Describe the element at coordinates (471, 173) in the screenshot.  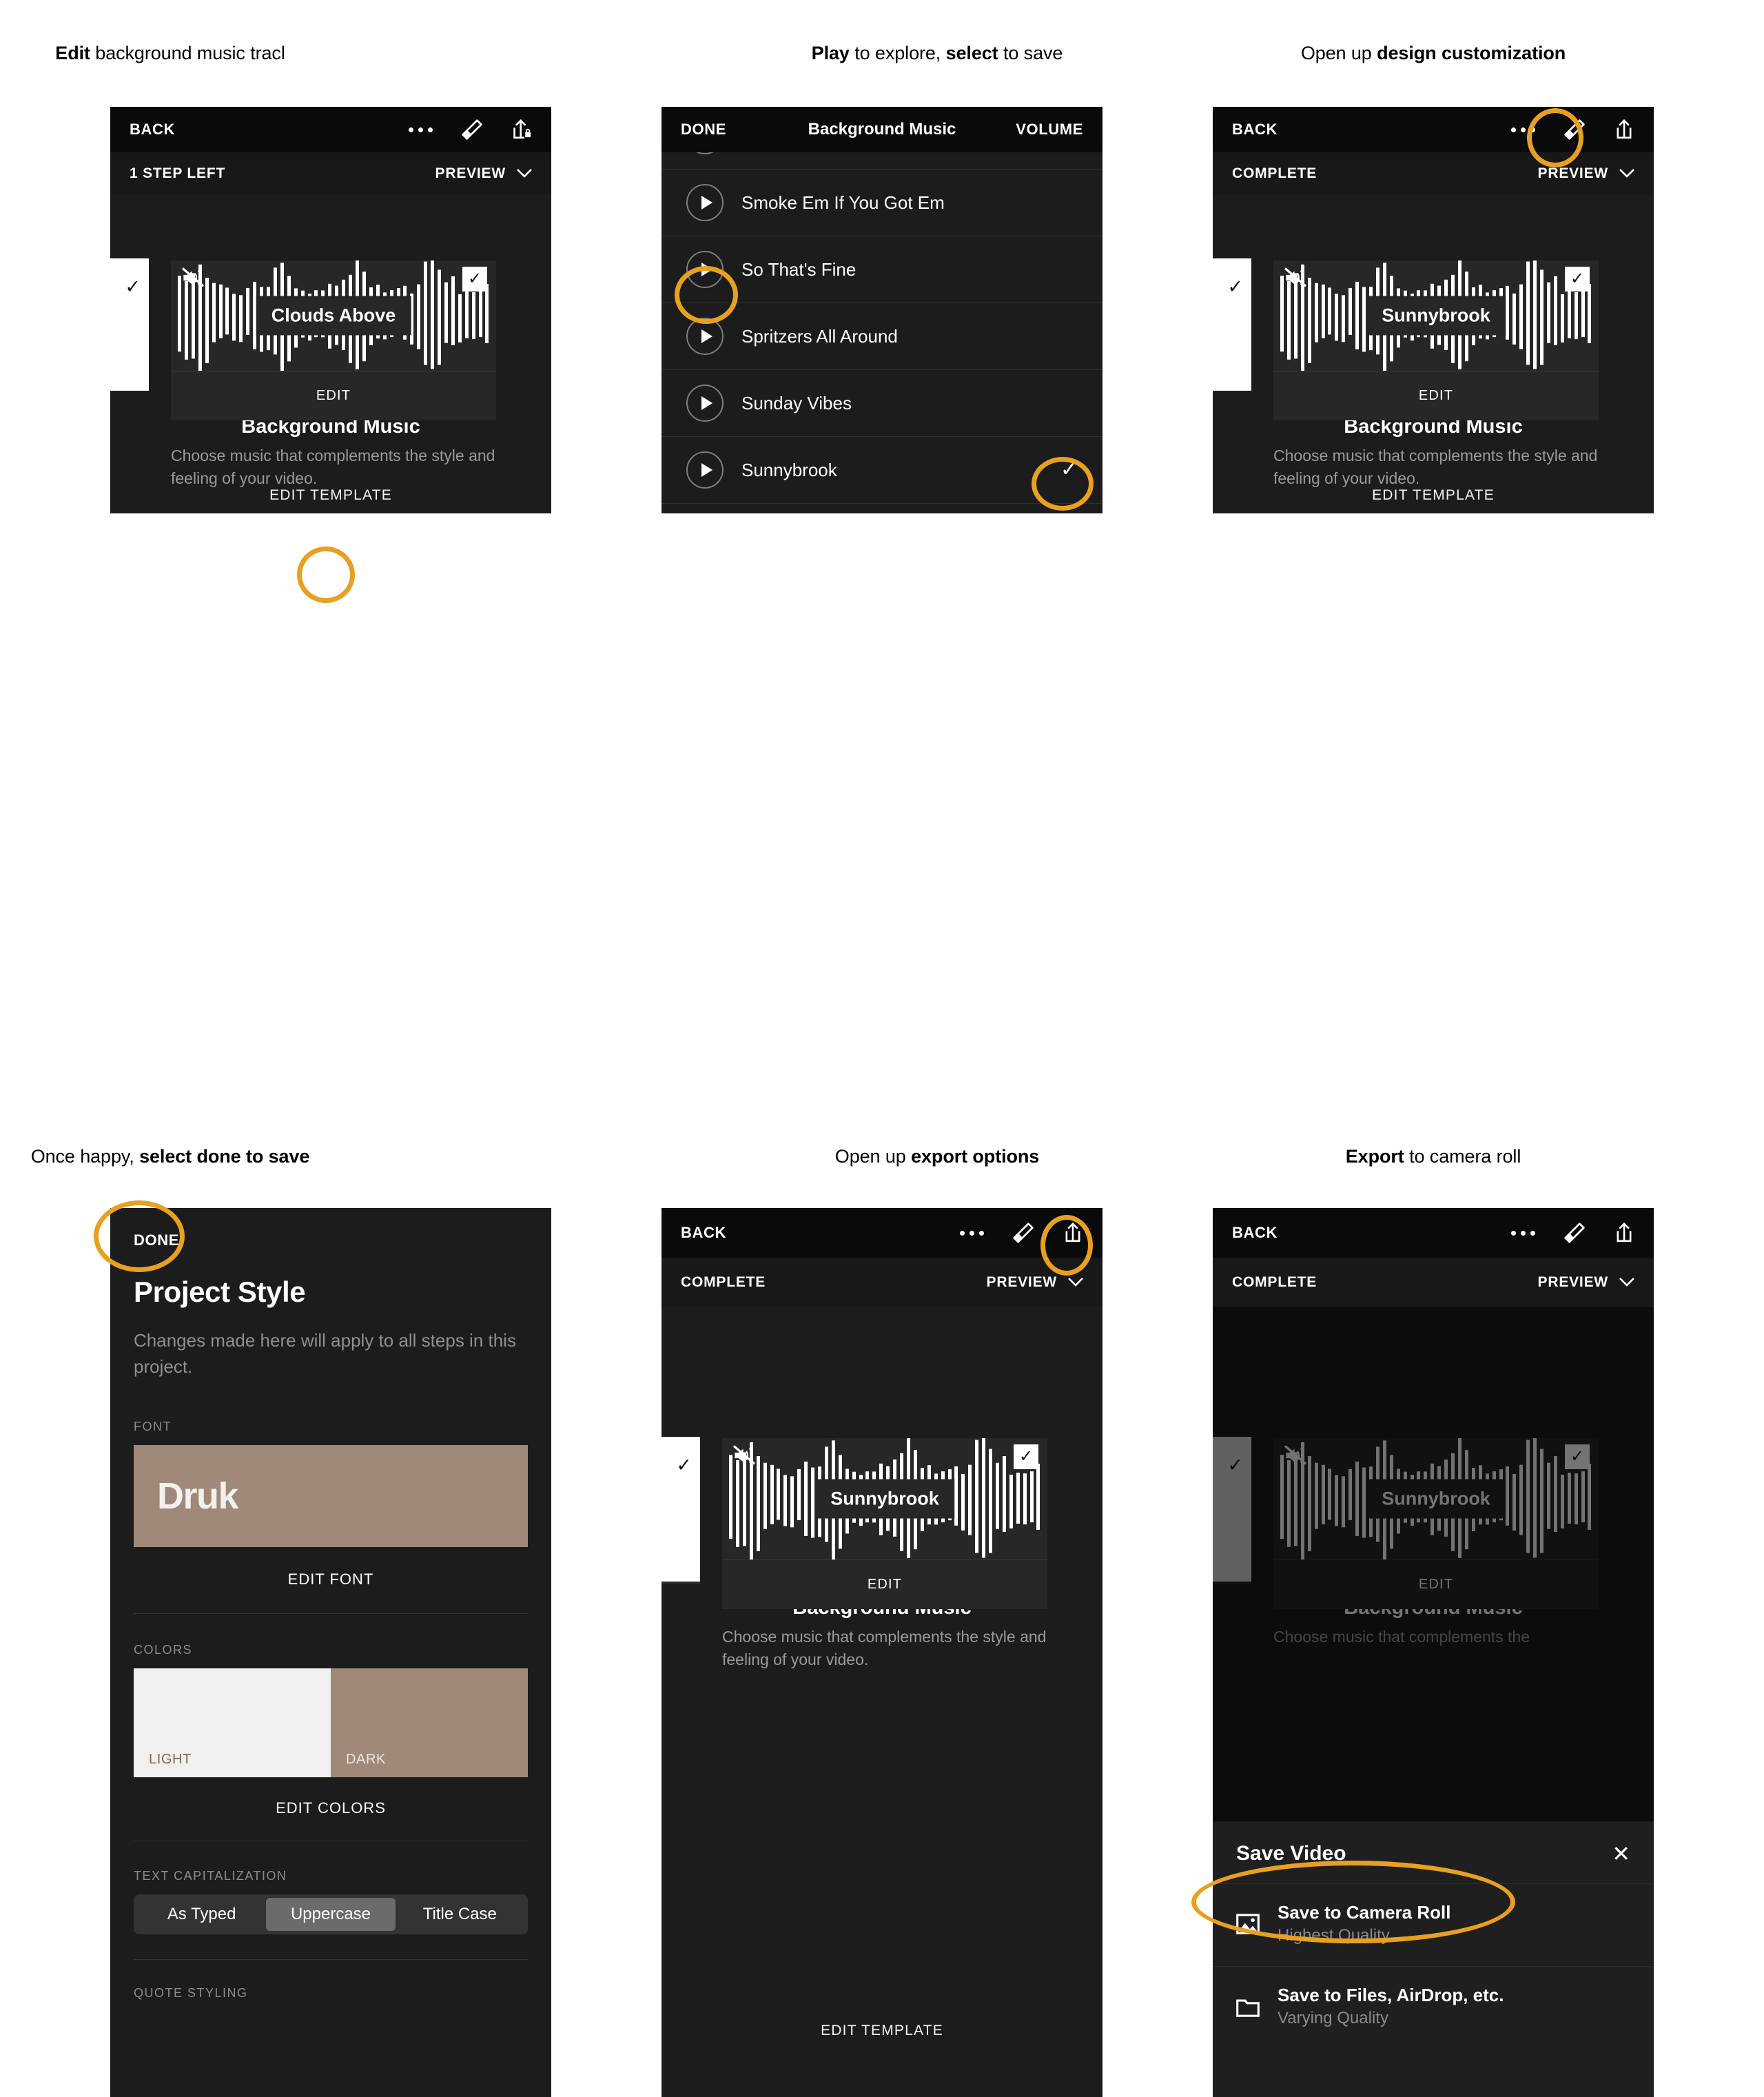
I see `p1-preview-button: PREVIEW` at that location.